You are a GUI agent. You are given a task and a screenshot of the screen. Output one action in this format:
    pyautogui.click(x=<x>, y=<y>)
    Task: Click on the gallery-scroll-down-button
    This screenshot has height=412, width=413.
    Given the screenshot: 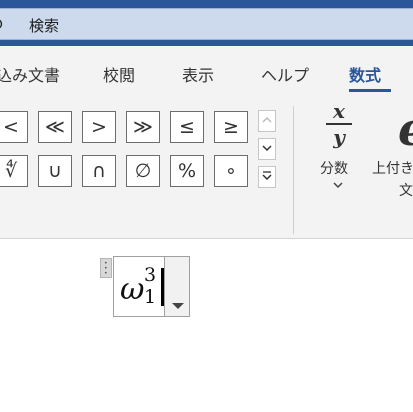 What is the action you would take?
    pyautogui.click(x=267, y=149)
    